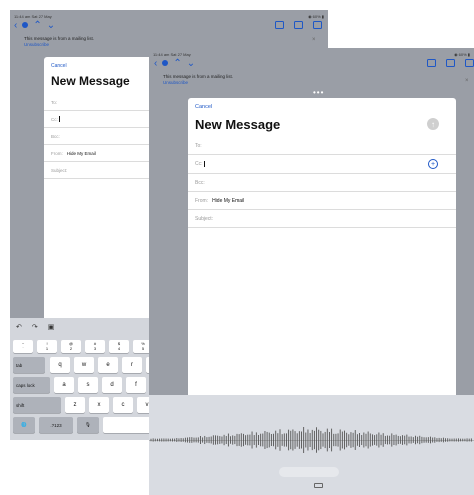  What do you see at coordinates (75, 405) in the screenshot?
I see `key-z: z` at bounding box center [75, 405].